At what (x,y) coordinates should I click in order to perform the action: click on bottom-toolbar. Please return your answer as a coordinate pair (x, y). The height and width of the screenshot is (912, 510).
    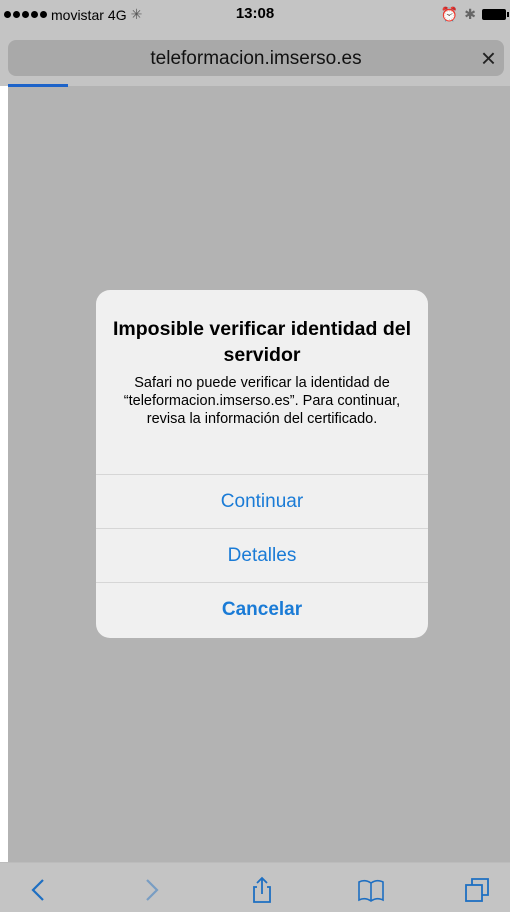
    Looking at the image, I should click on (255, 887).